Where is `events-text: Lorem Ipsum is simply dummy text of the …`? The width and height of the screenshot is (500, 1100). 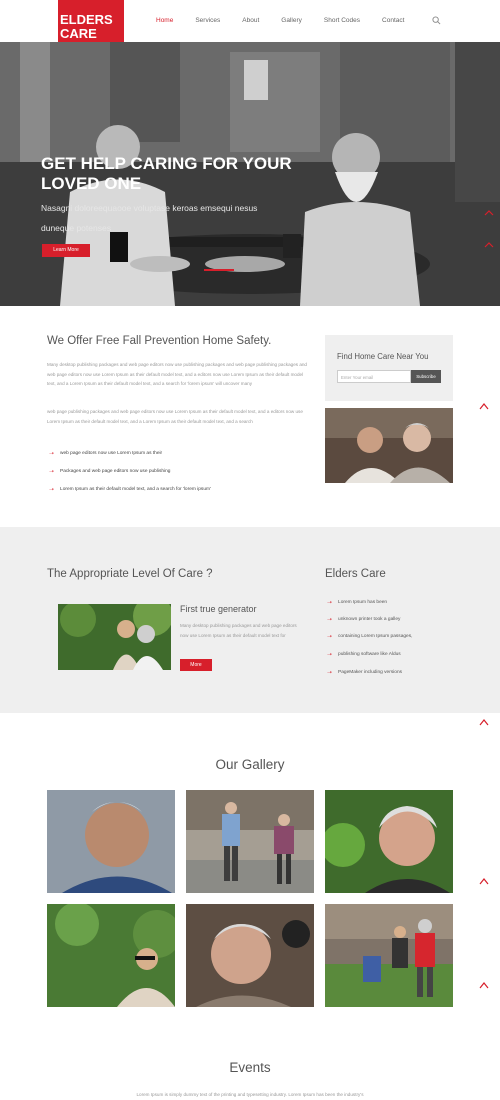 events-text: Lorem Ipsum is simply dummy text of the … is located at coordinates (250, 1094).